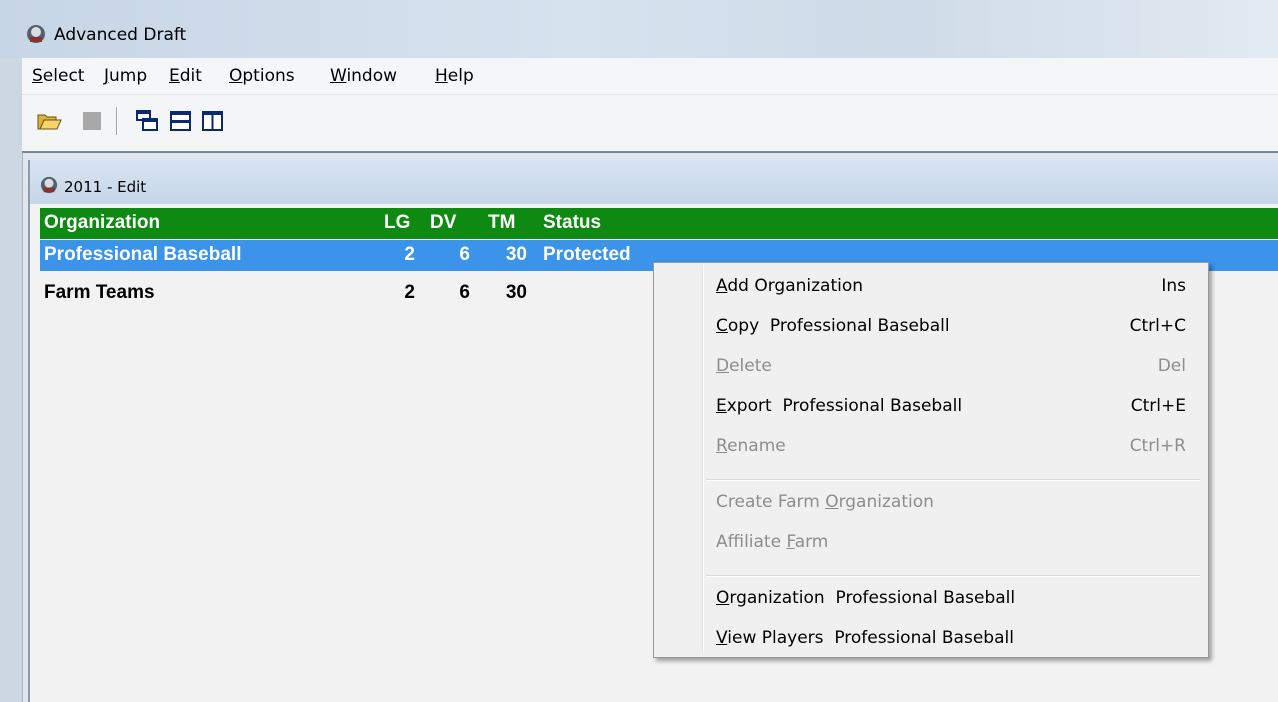 This screenshot has height=702, width=1278. What do you see at coordinates (951, 367) in the screenshot?
I see `context-menu-item-delete: Delete Del` at bounding box center [951, 367].